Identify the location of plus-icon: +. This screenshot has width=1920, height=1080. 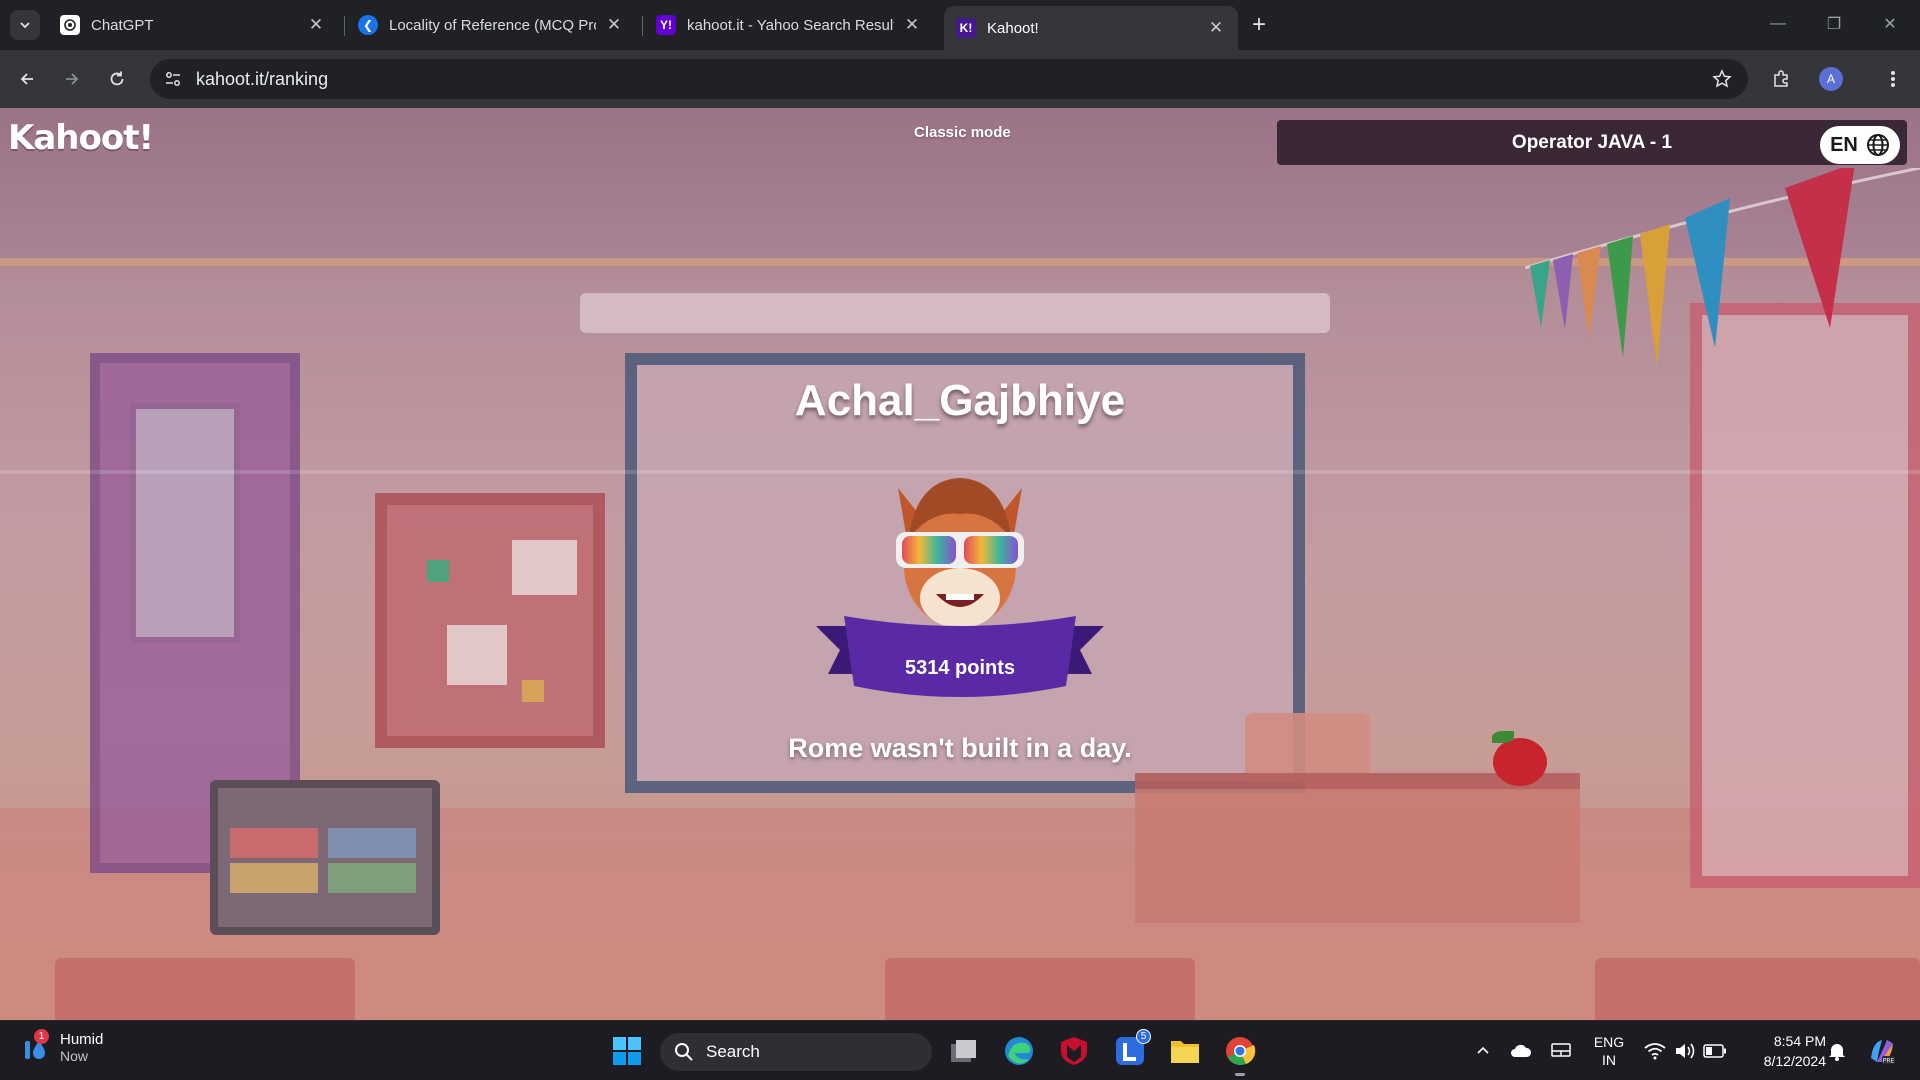
(1258, 24).